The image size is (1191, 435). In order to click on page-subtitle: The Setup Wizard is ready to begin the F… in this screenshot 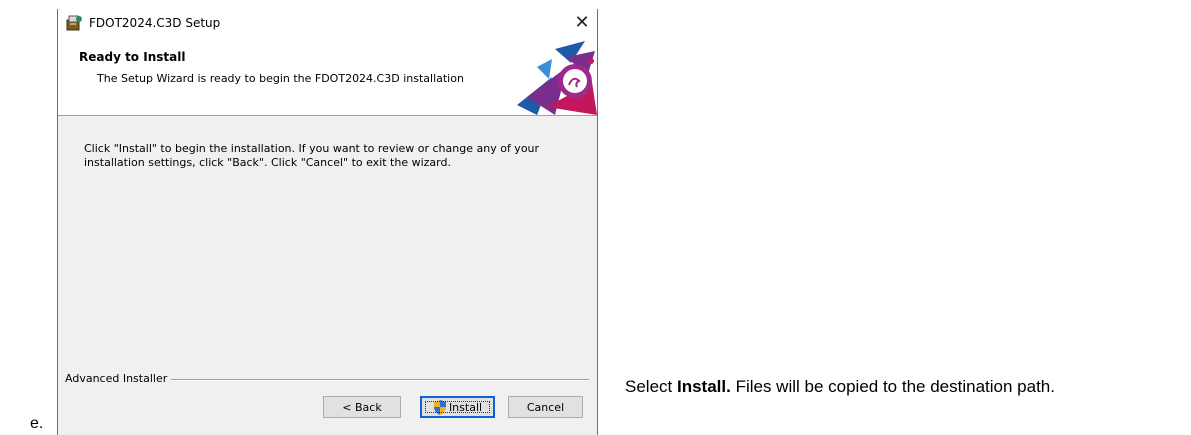, I will do `click(280, 78)`.